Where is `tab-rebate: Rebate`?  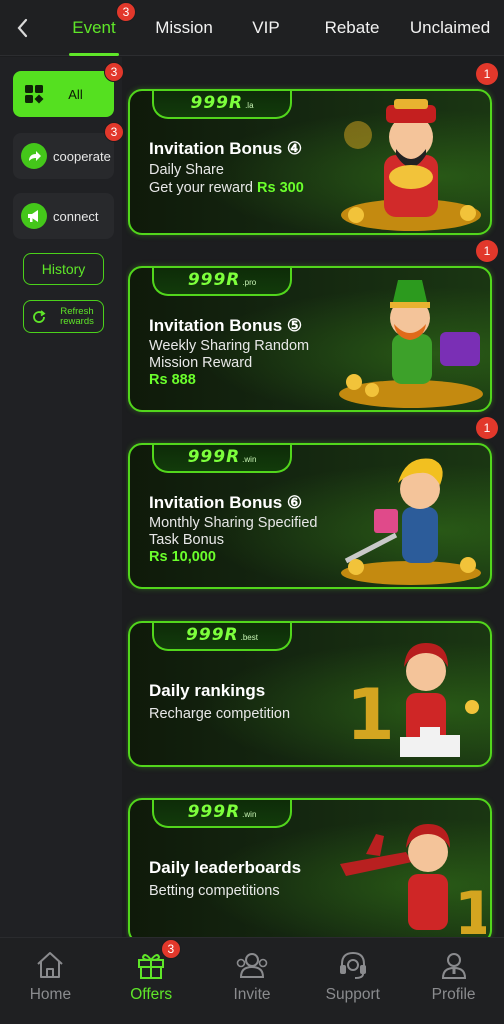
tab-rebate: Rebate is located at coordinates (352, 28).